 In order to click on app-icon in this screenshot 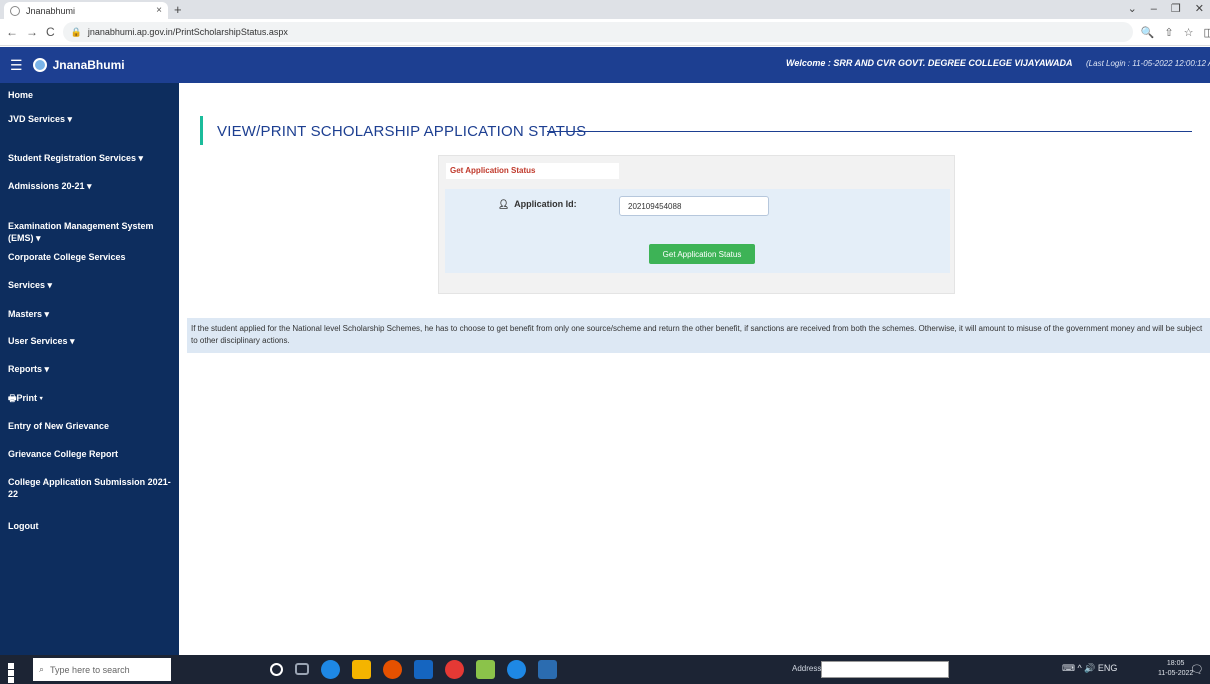, I will do `click(547, 669)`.